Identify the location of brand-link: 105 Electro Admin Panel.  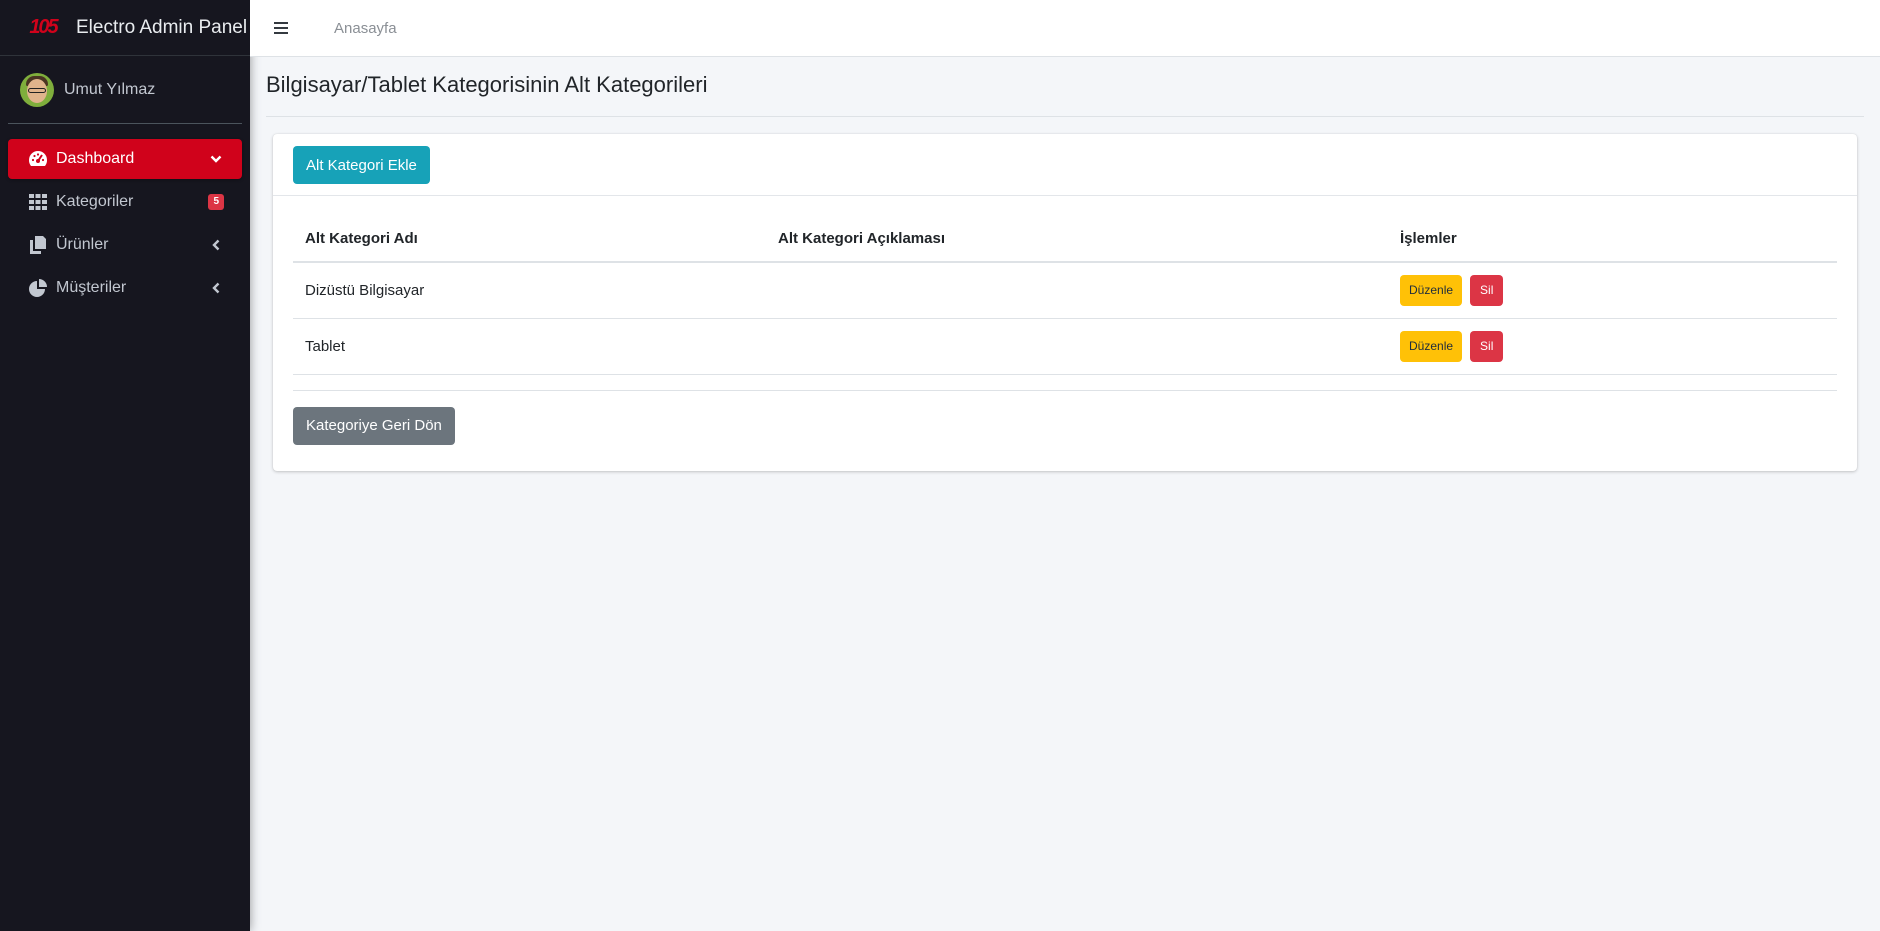
(125, 28).